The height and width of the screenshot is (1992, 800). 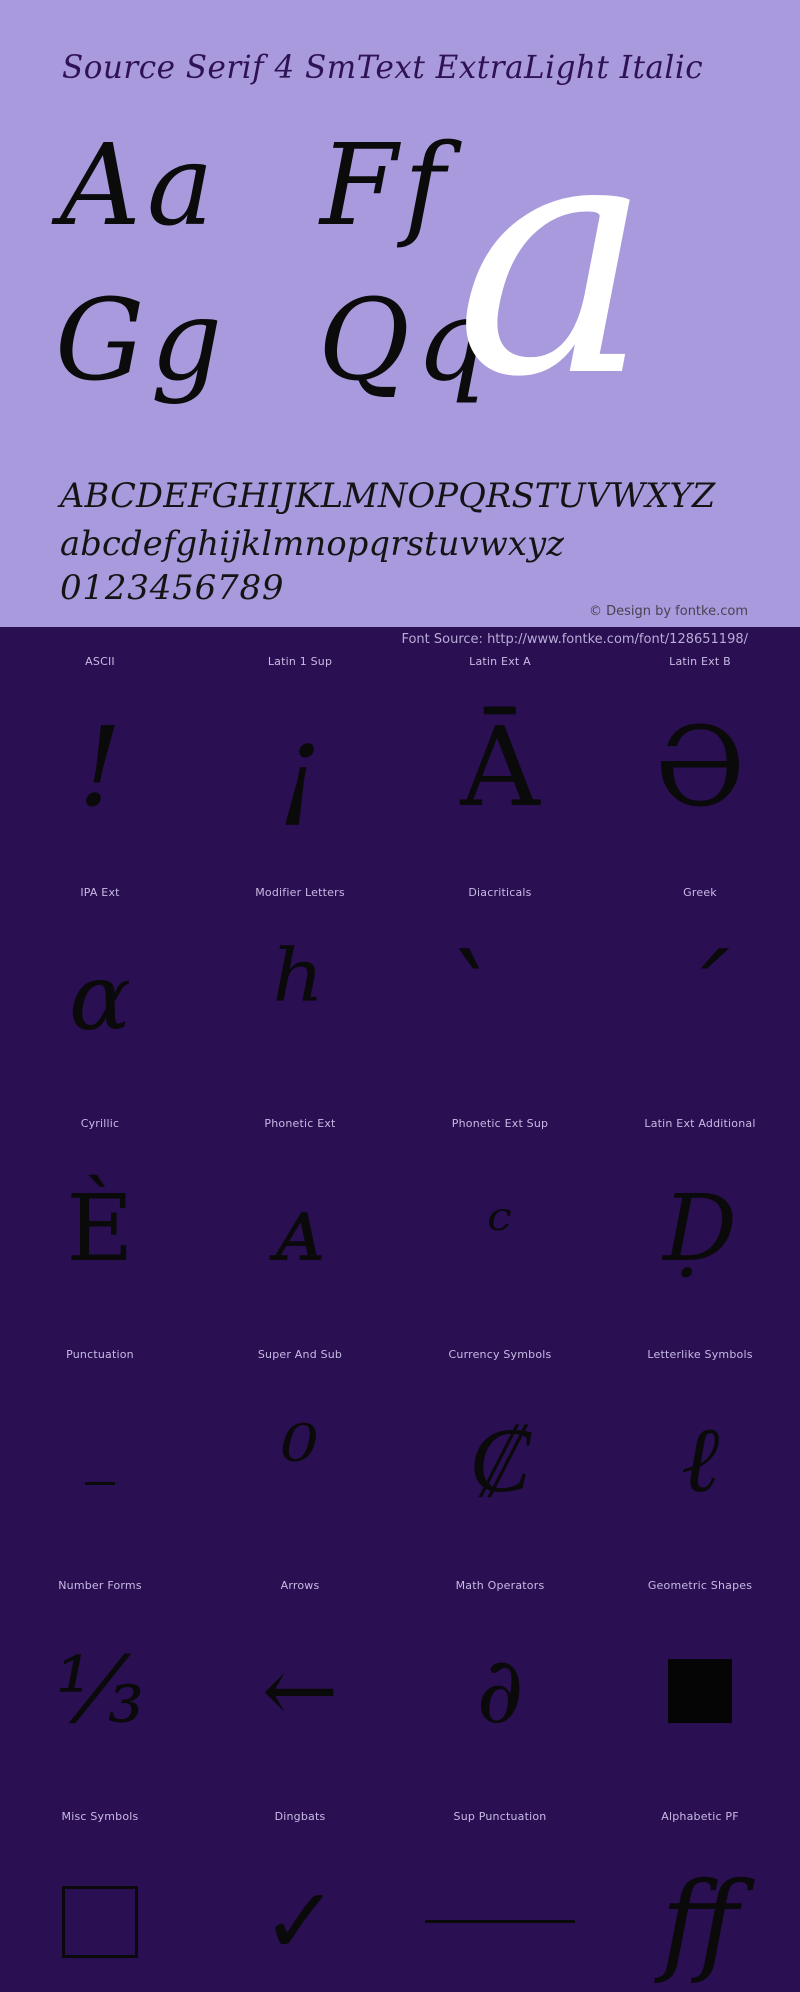 What do you see at coordinates (100, 892) in the screenshot?
I see `block-label: IPA Ext` at bounding box center [100, 892].